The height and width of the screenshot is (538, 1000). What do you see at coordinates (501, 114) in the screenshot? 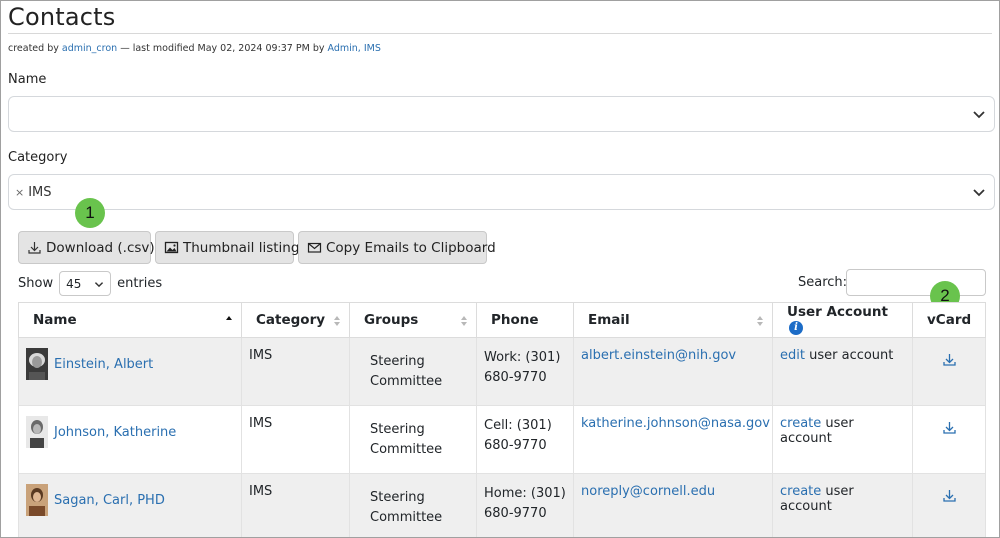
I see `name-filter-select` at bounding box center [501, 114].